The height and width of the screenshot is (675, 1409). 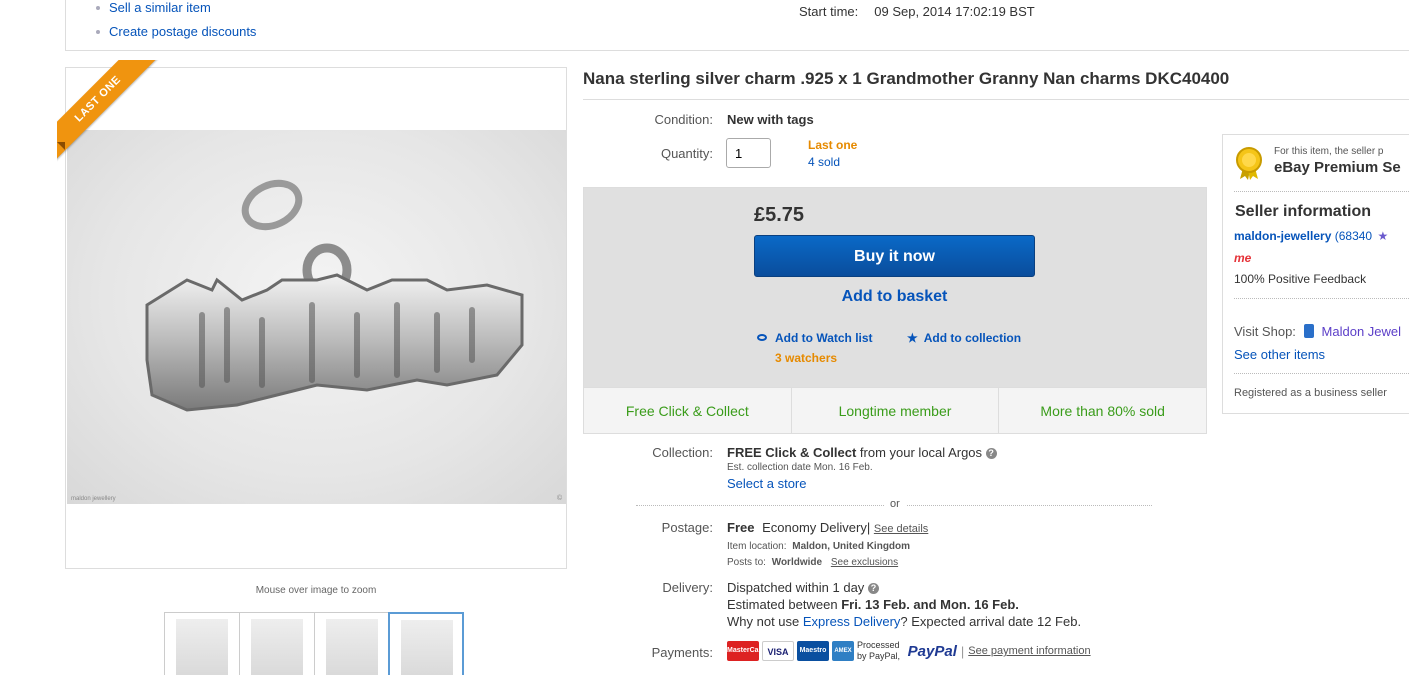 What do you see at coordinates (852, 621) in the screenshot?
I see `express-delivery-link: Express Delivery` at bounding box center [852, 621].